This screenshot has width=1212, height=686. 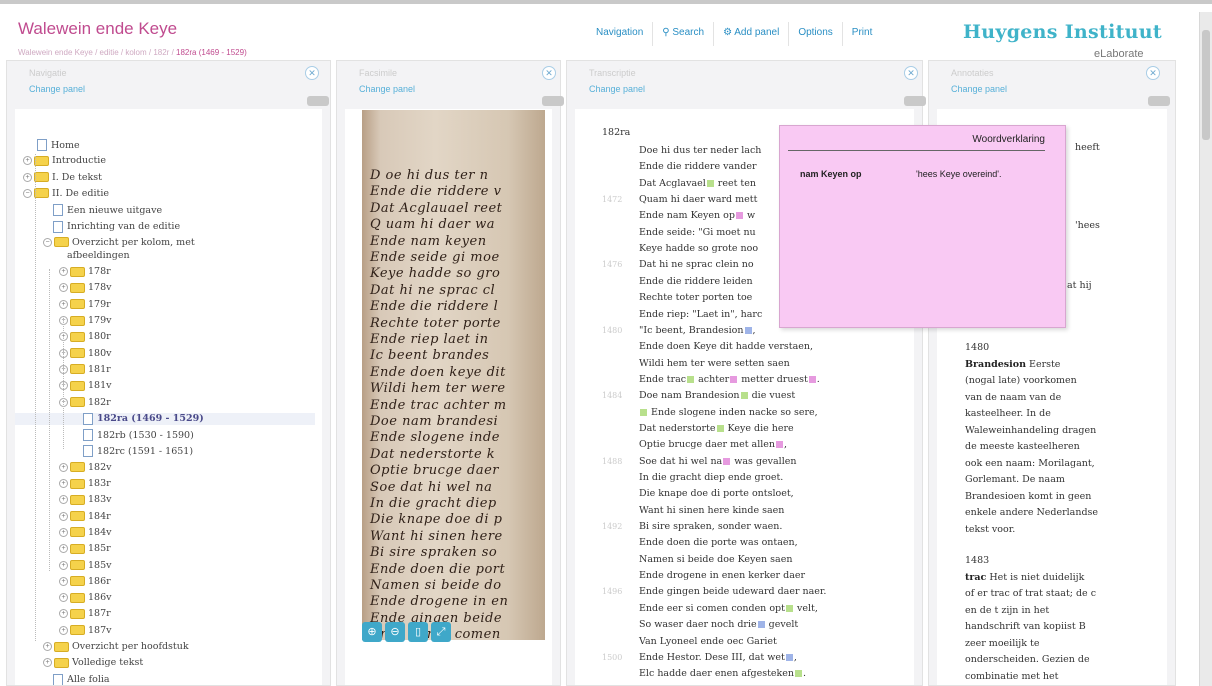 What do you see at coordinates (1205, 349) in the screenshot?
I see `page-scrollbar` at bounding box center [1205, 349].